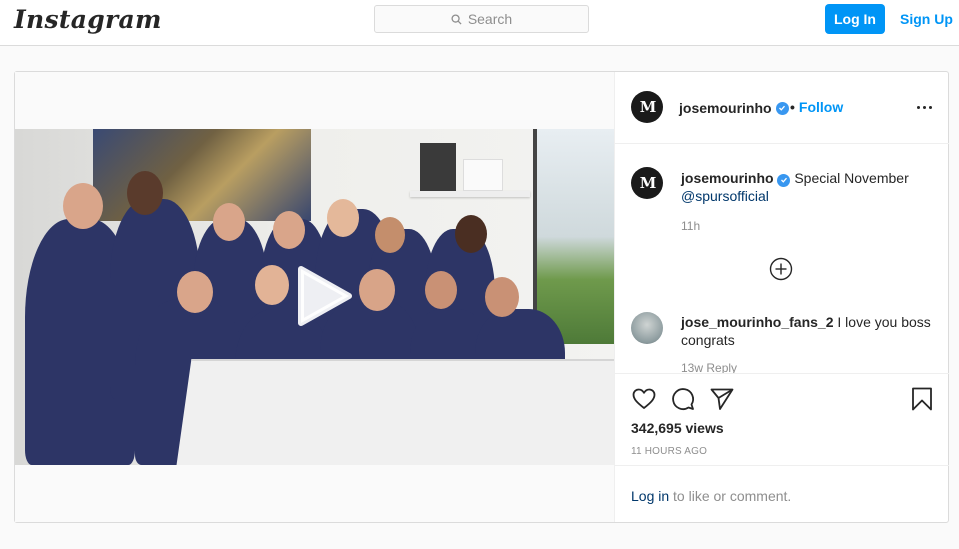  I want to click on post-timestamp: 11 HOURS AGO, so click(669, 451).